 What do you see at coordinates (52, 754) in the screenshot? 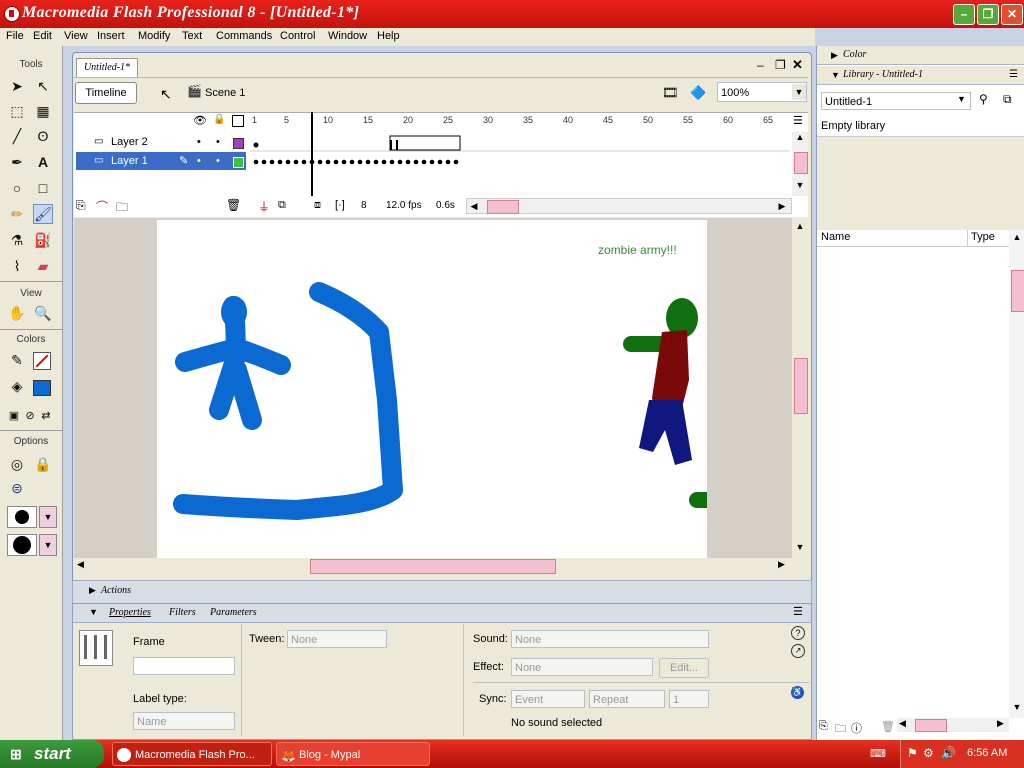
I see `start-button: ⊞ start` at bounding box center [52, 754].